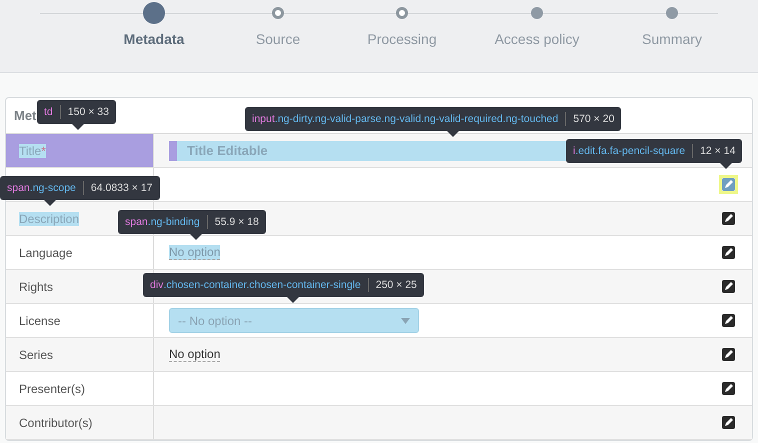  Describe the element at coordinates (537, 39) in the screenshot. I see `step-label: Access policy` at that location.